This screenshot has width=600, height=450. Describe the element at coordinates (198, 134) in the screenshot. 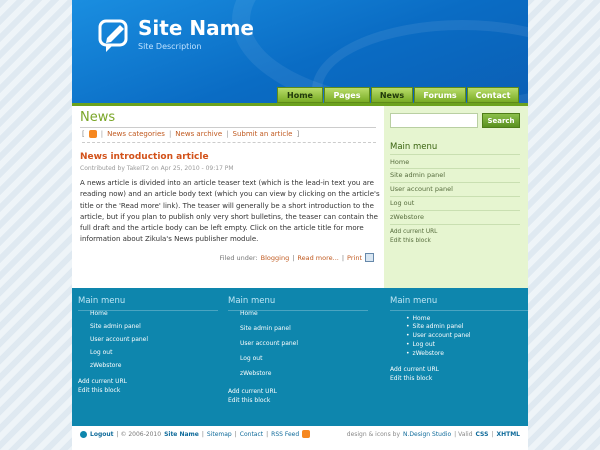

I see `news-archive-link: News archive` at that location.